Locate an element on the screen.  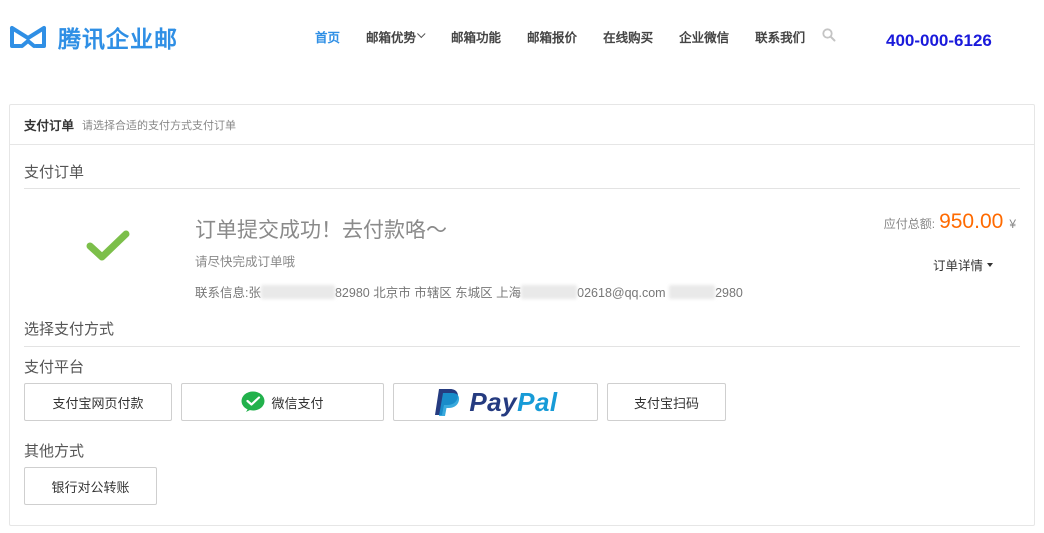
paypal-button: PayPal is located at coordinates (495, 402).